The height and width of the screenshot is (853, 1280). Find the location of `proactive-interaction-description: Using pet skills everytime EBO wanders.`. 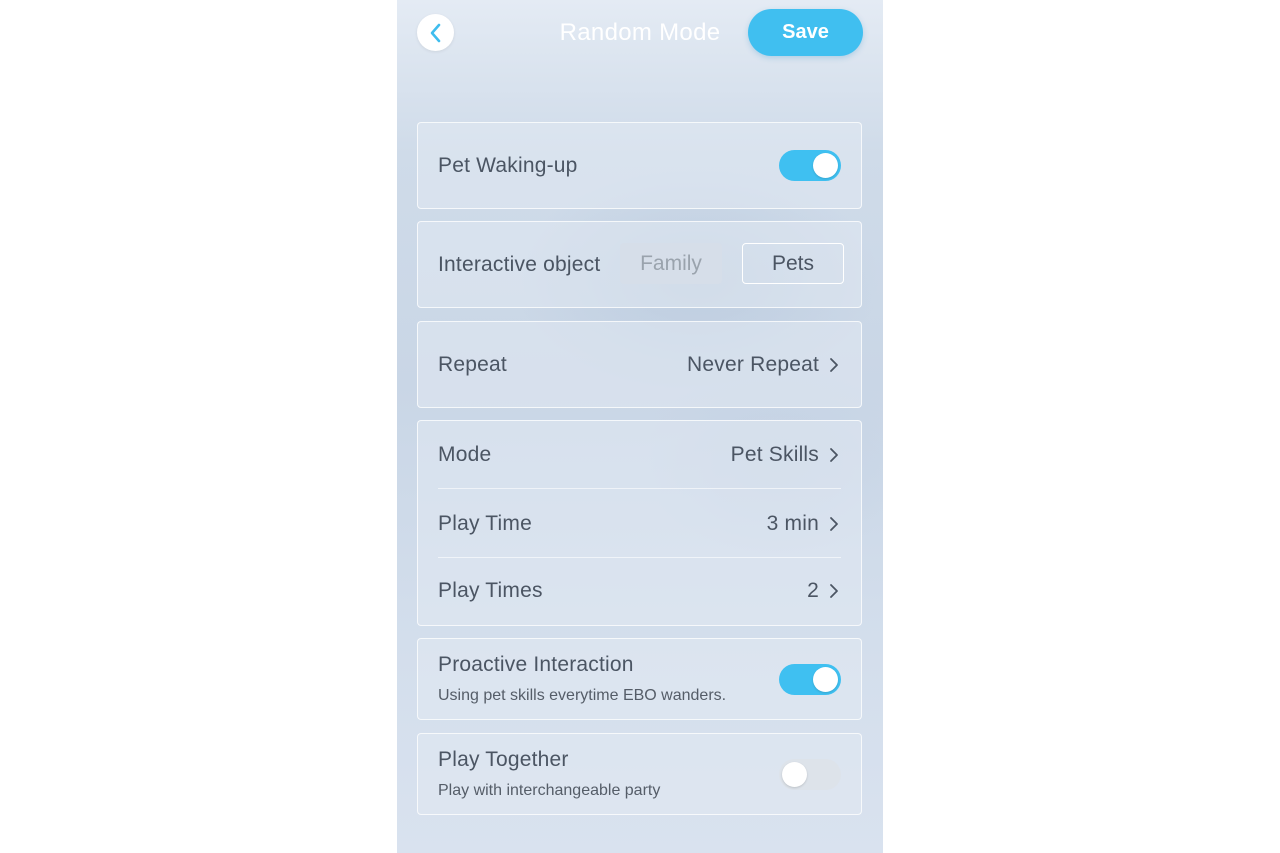

proactive-interaction-description: Using pet skills everytime EBO wanders. is located at coordinates (582, 695).